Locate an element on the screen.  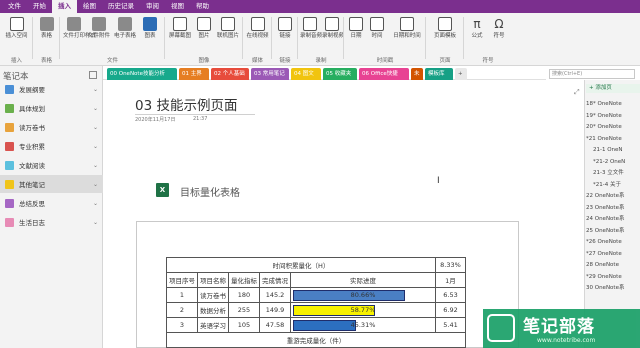
menu-tab-file: 文件 is located at coordinates (14, 6).